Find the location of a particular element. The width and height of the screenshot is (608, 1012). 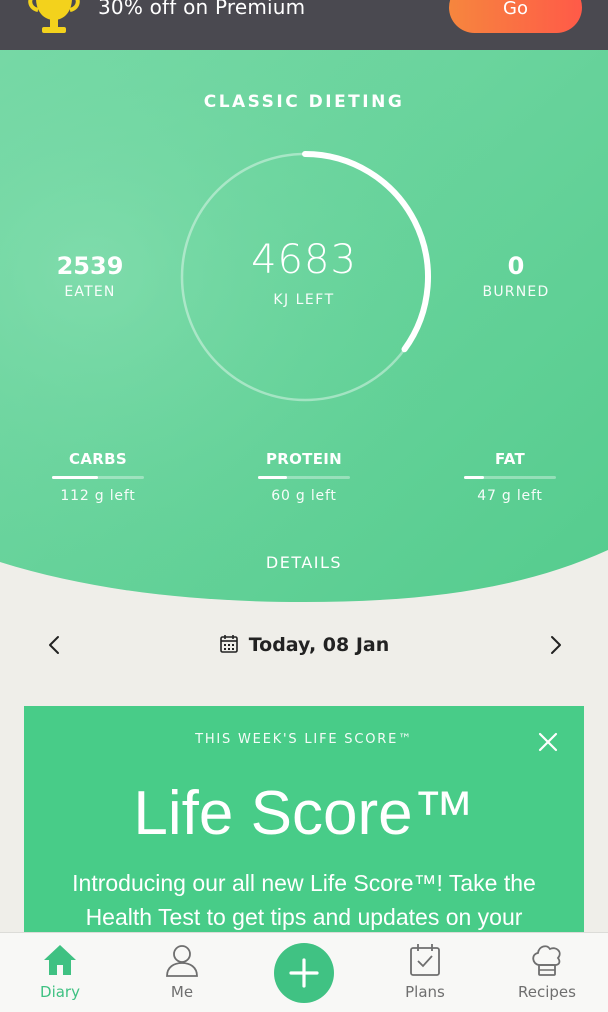

plus-icon is located at coordinates (304, 973).